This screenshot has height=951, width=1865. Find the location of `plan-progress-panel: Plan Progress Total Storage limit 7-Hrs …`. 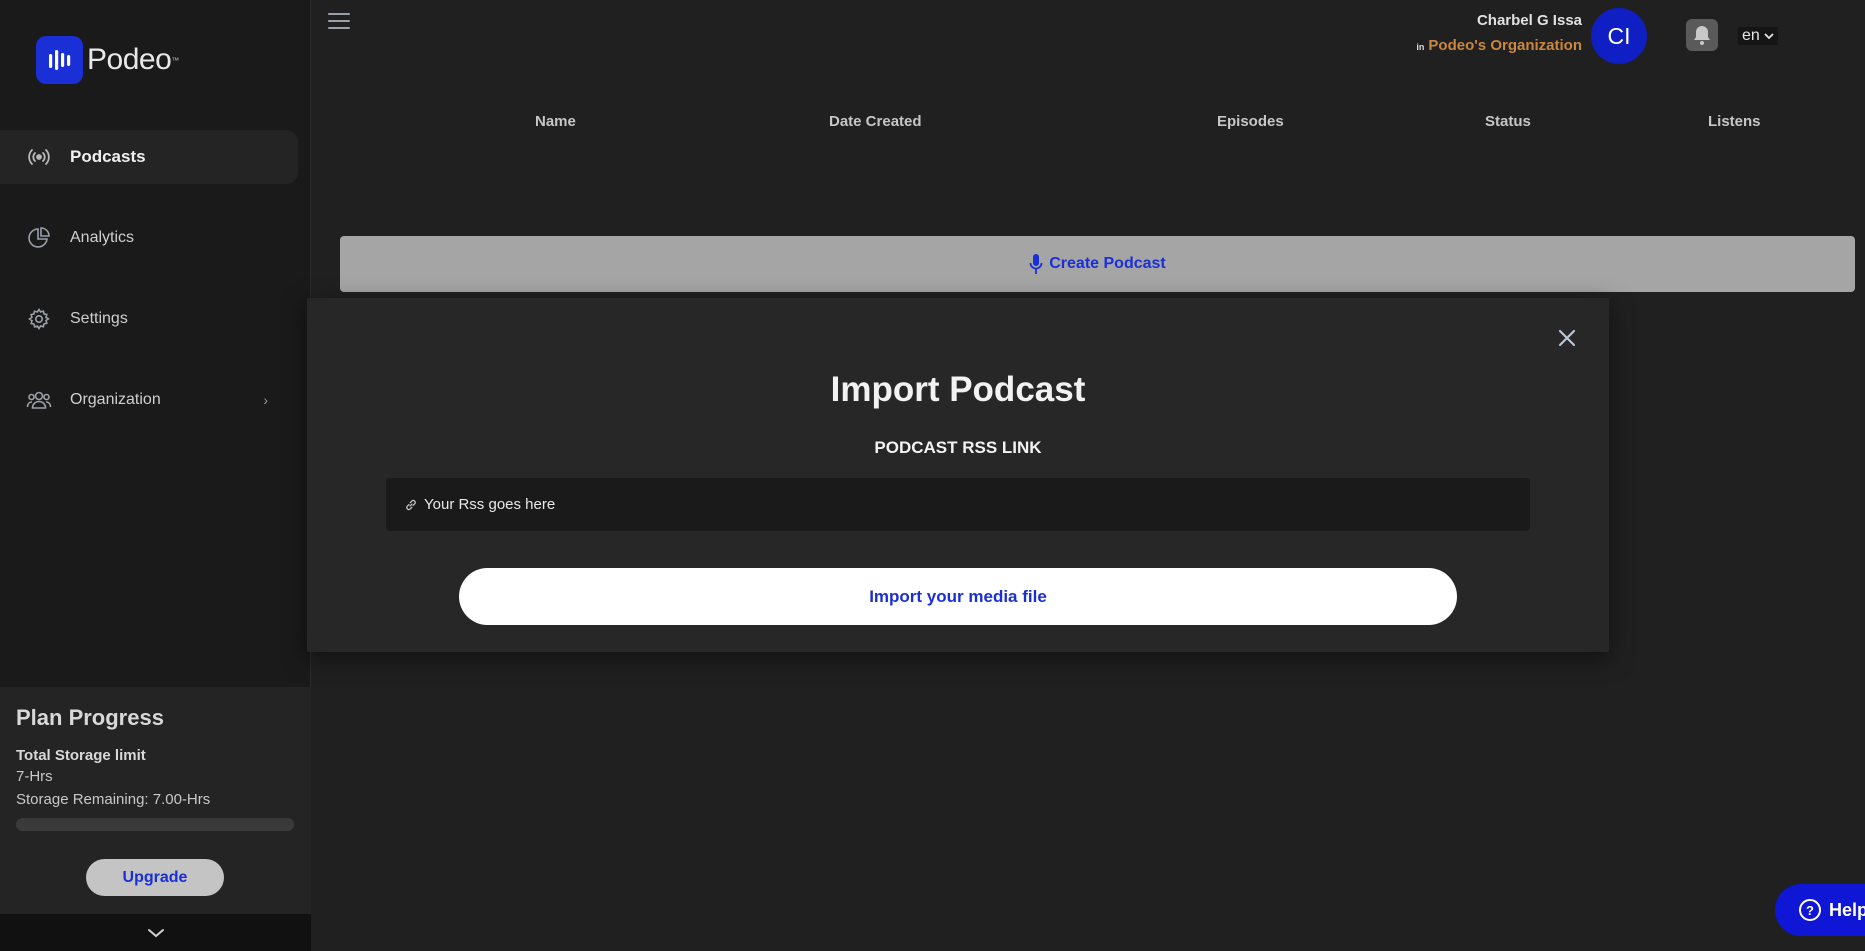

plan-progress-panel: Plan Progress Total Storage limit 7-Hrs … is located at coordinates (155, 800).